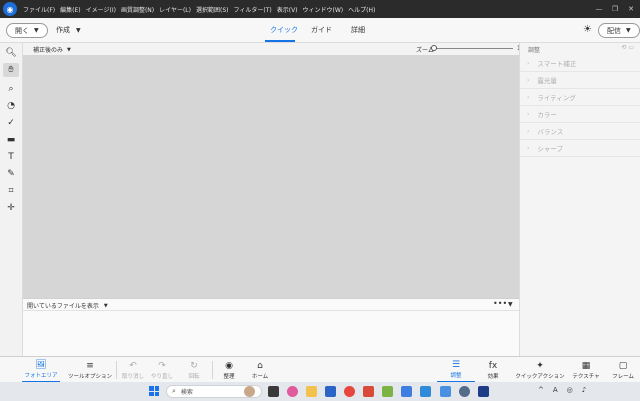  I want to click on theme-sun-icon: ☀, so click(587, 29).